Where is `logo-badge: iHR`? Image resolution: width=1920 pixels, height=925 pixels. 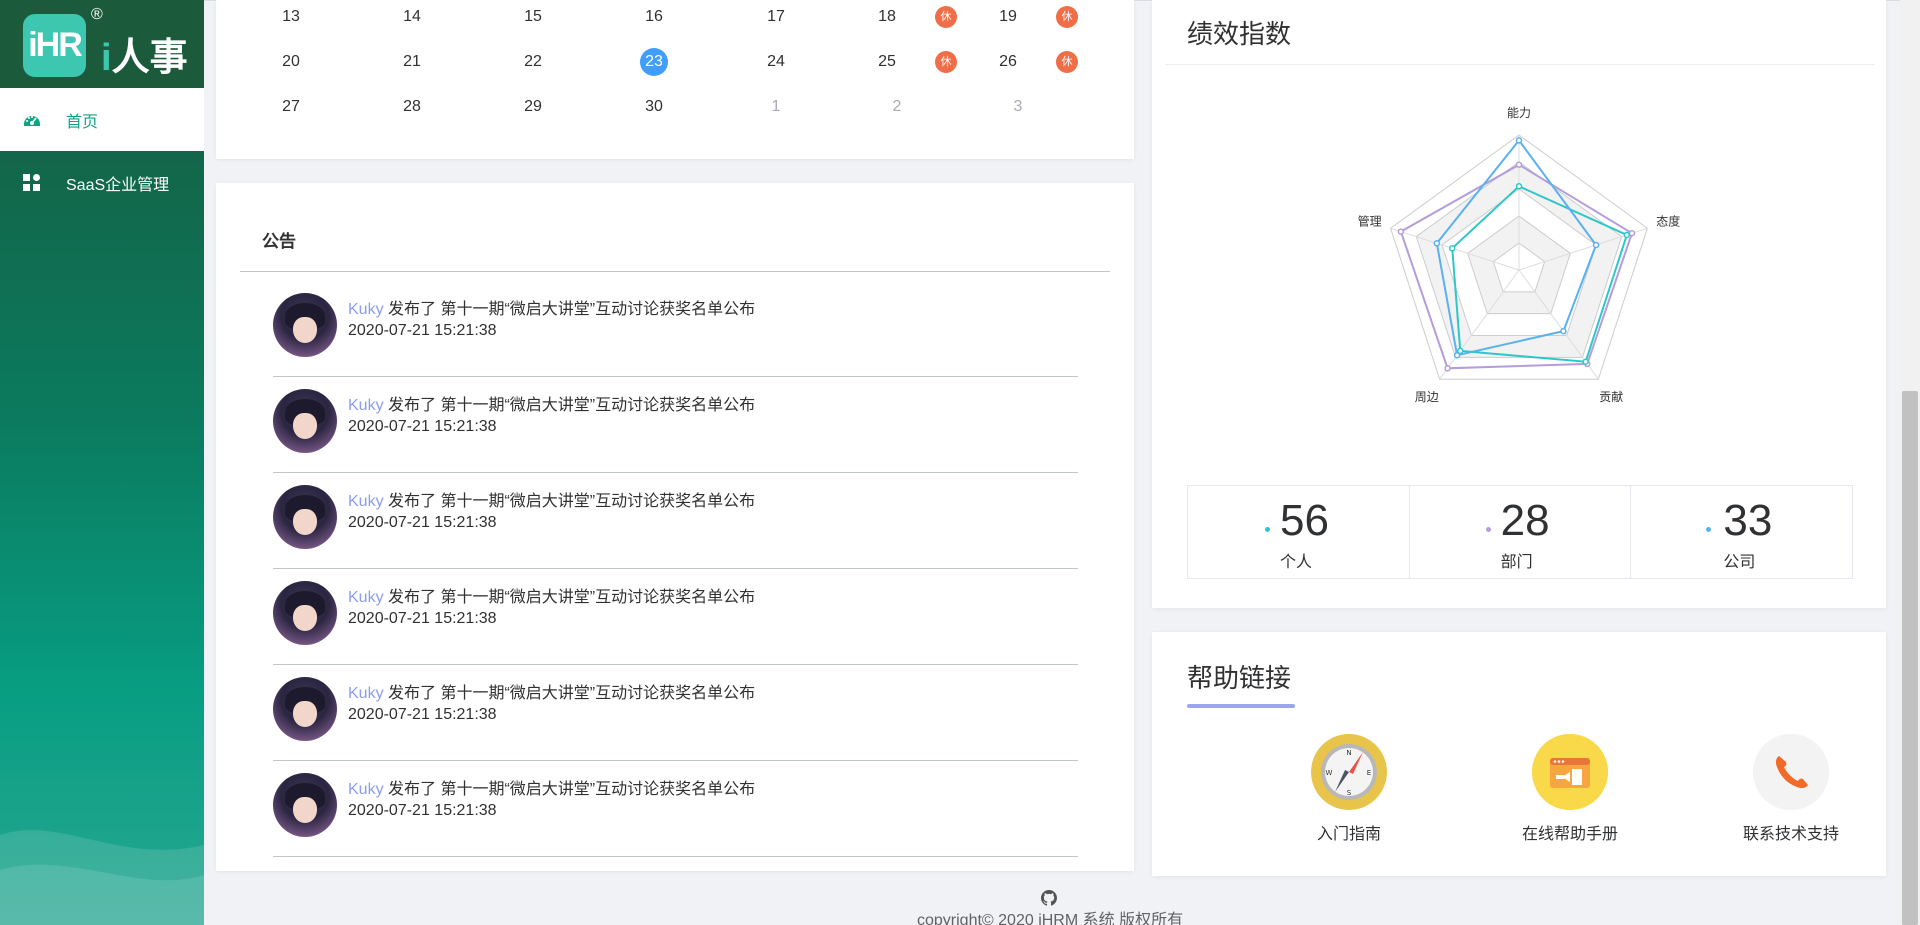
logo-badge: iHR is located at coordinates (54, 45).